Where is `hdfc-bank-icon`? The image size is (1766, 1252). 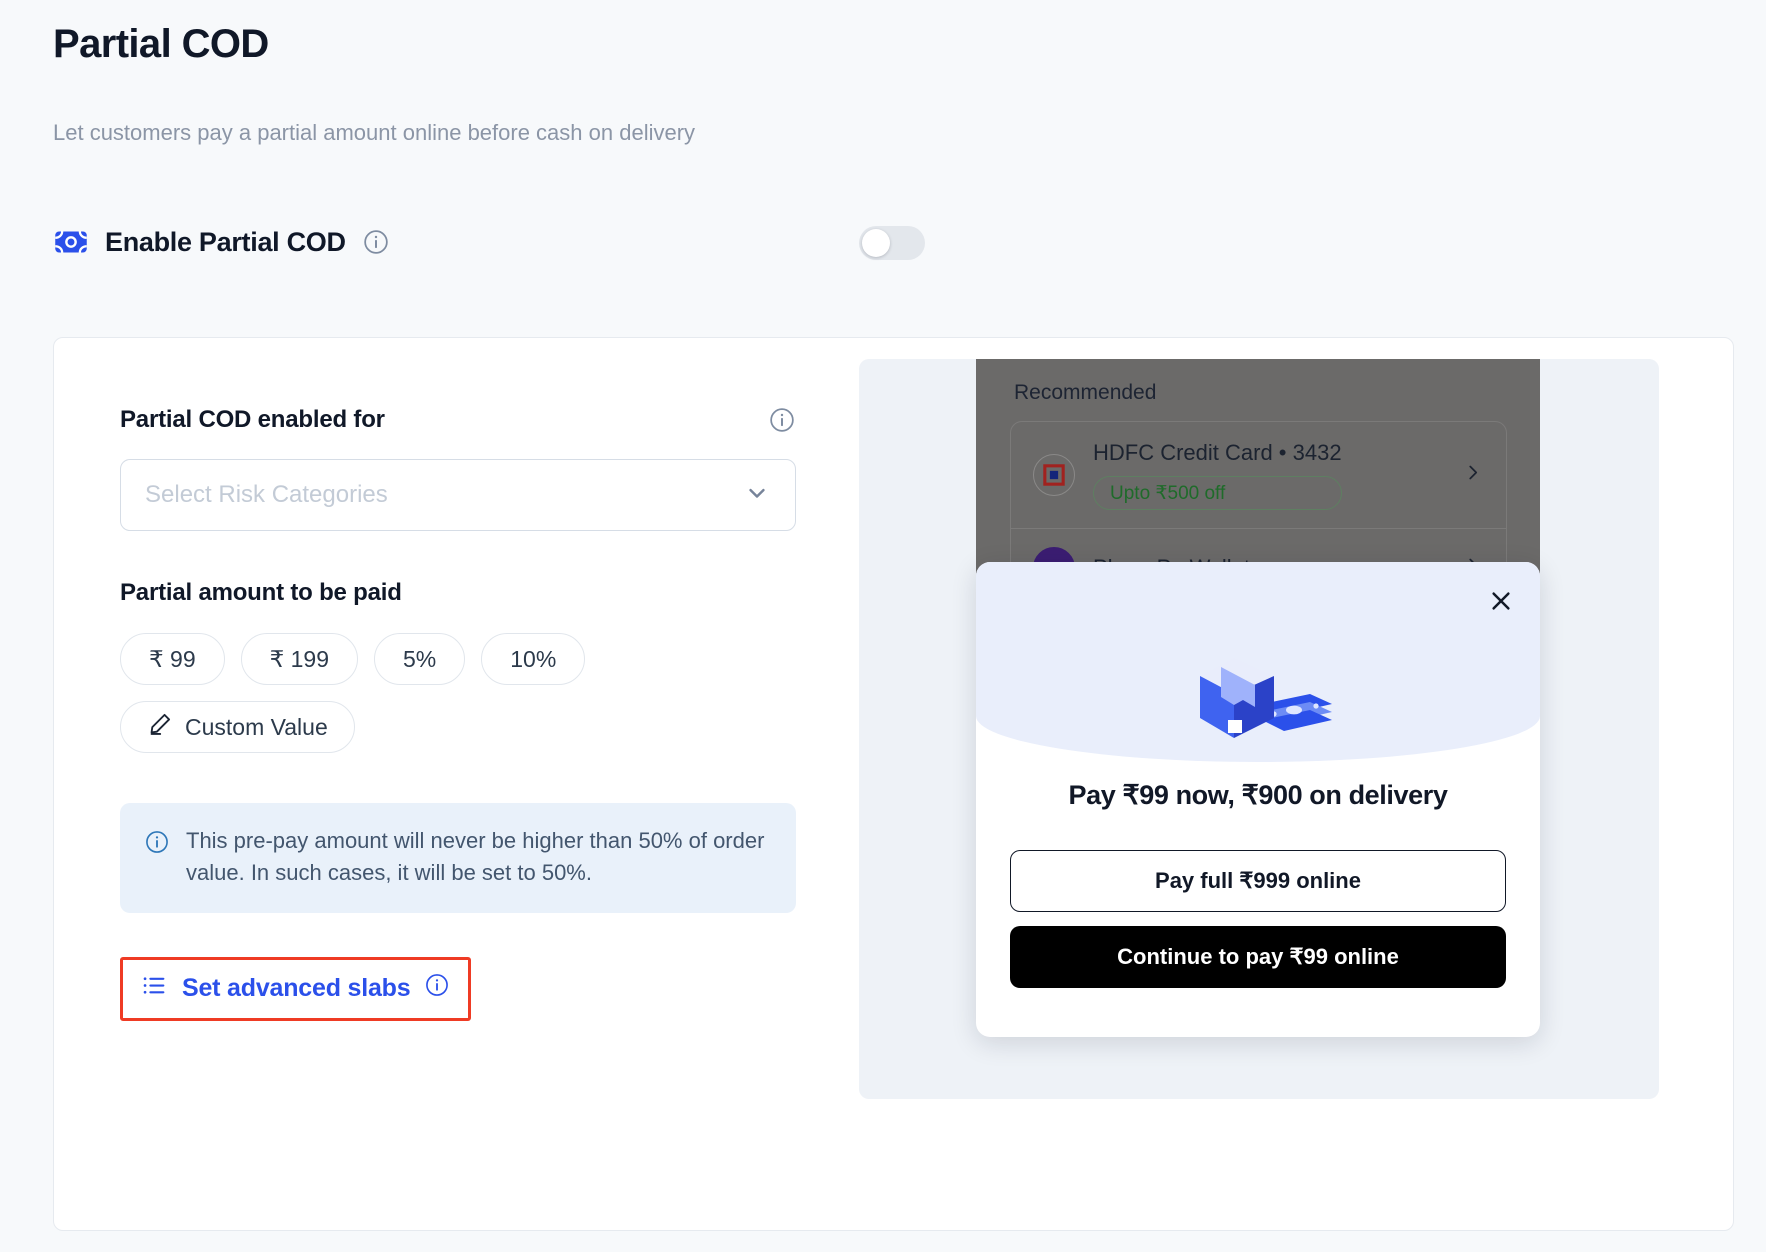 hdfc-bank-icon is located at coordinates (1054, 475).